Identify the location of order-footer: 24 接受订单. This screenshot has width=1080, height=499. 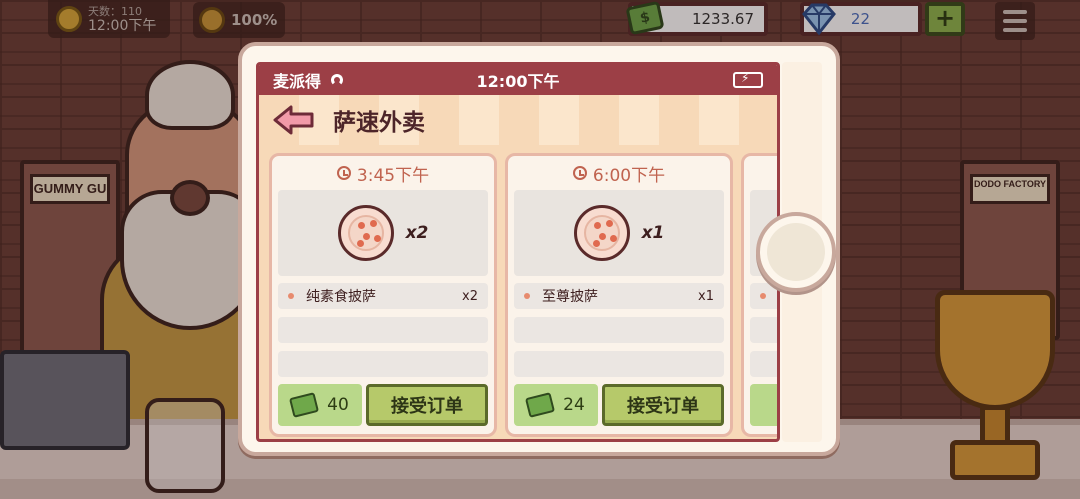
(619, 405).